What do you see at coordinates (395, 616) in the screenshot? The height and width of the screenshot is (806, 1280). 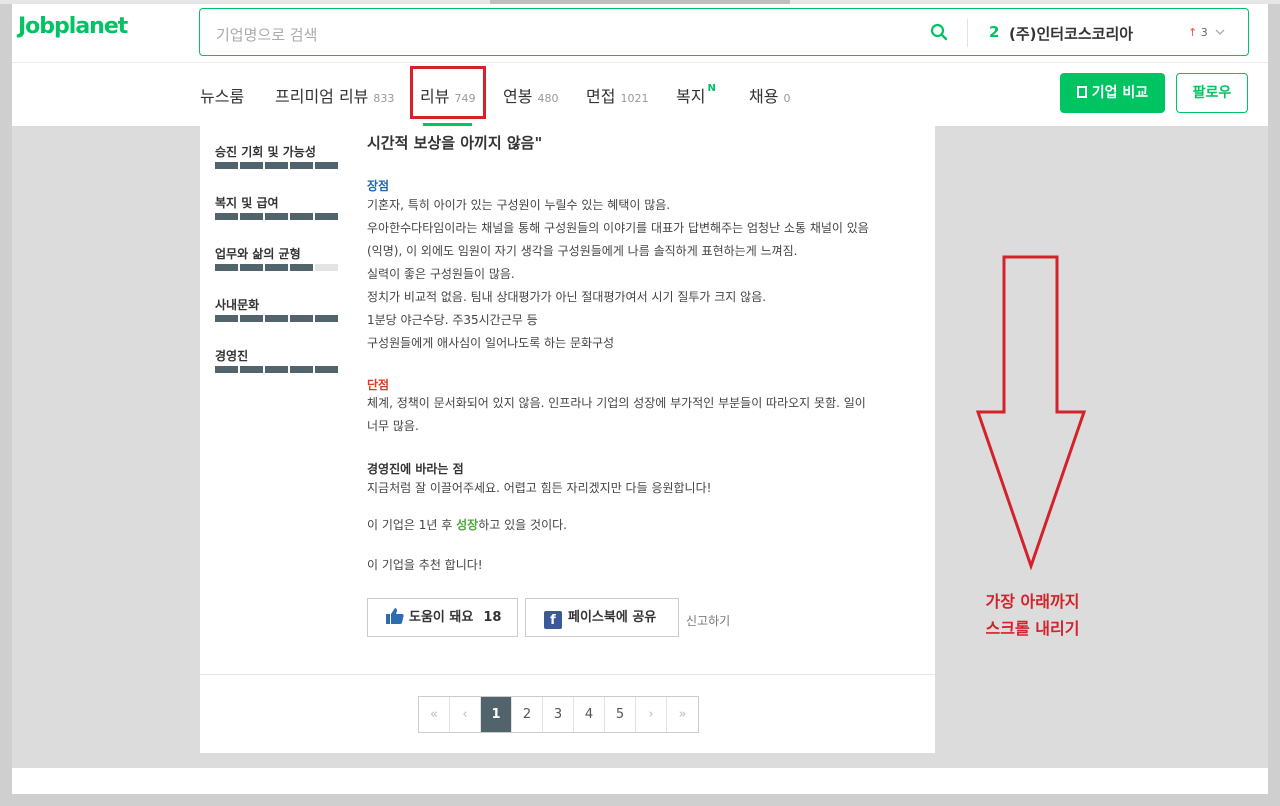 I see `thumbs-up-icon` at bounding box center [395, 616].